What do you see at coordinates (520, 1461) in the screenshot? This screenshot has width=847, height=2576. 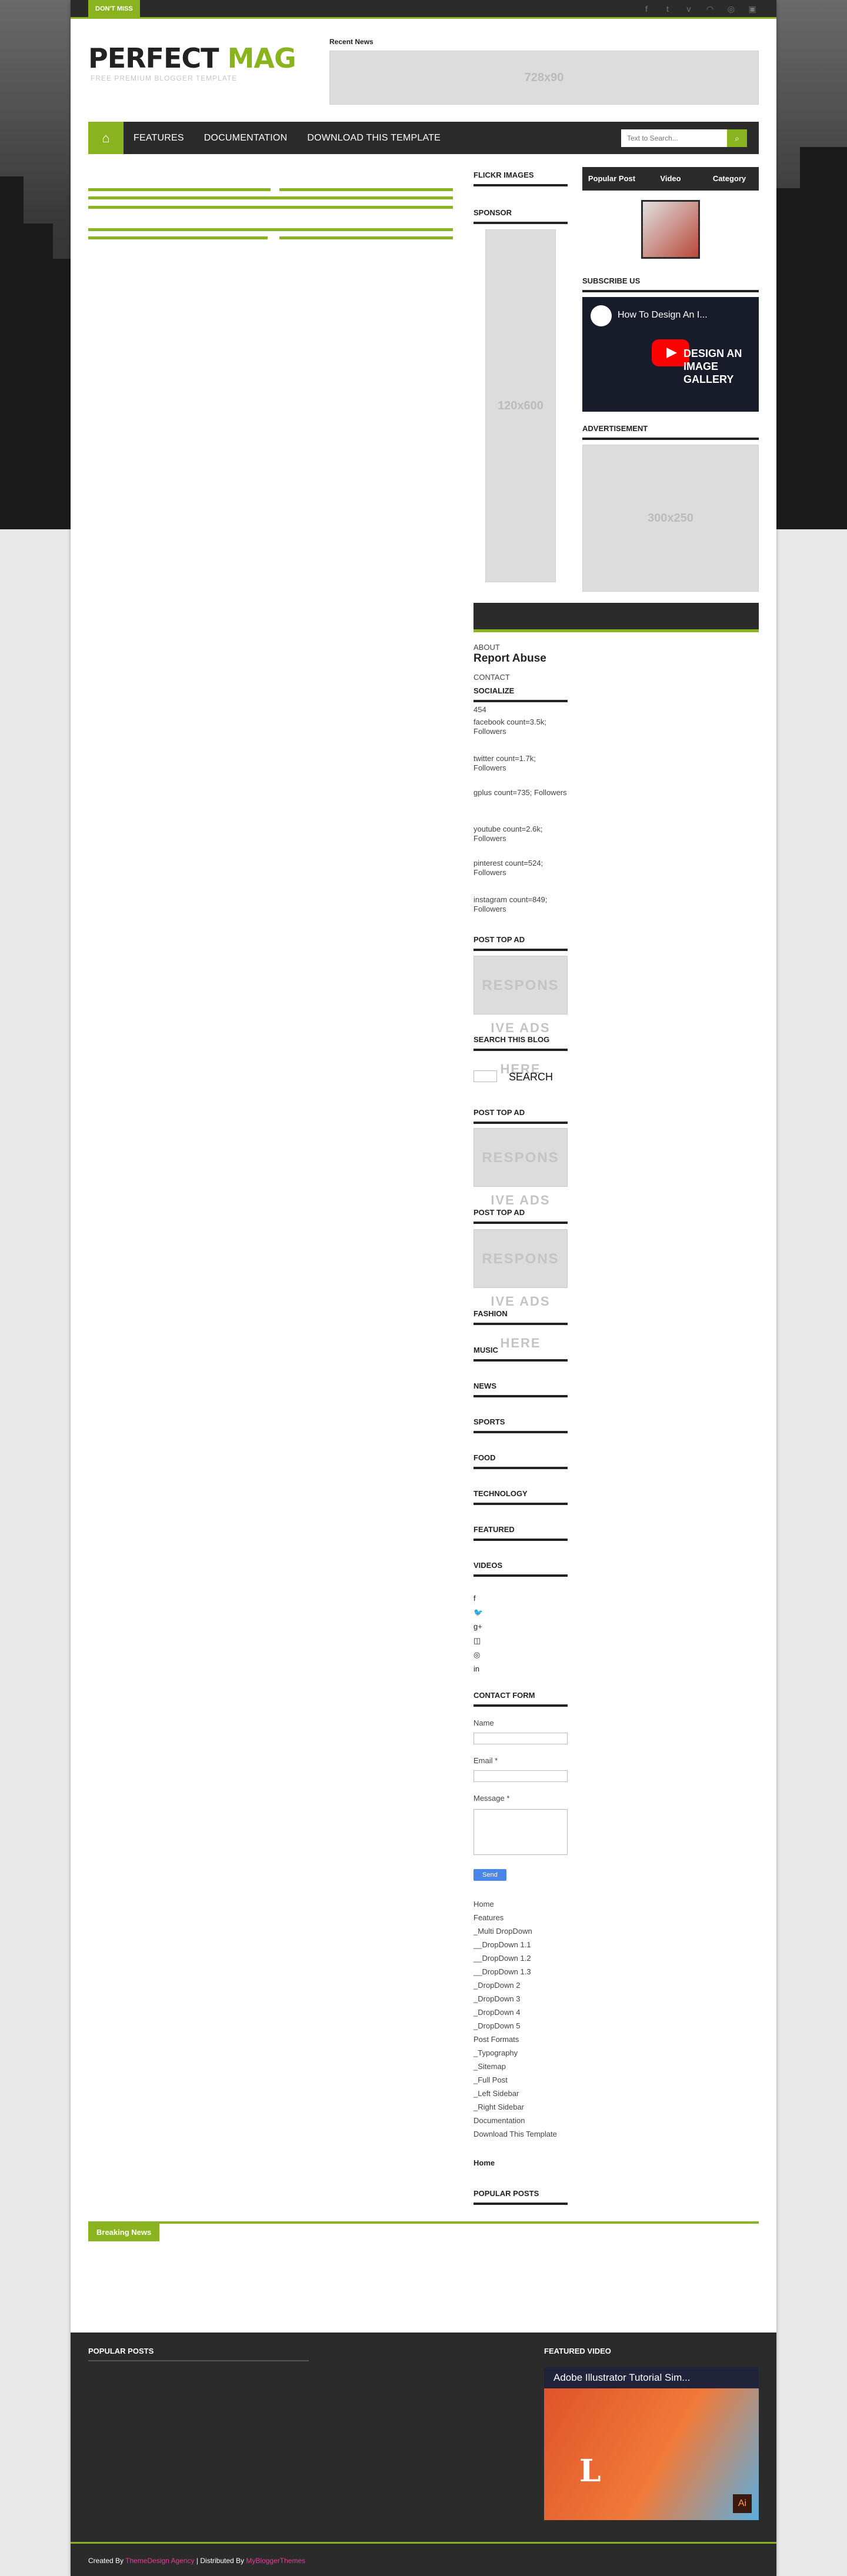 I see `category-food: FOOD` at bounding box center [520, 1461].